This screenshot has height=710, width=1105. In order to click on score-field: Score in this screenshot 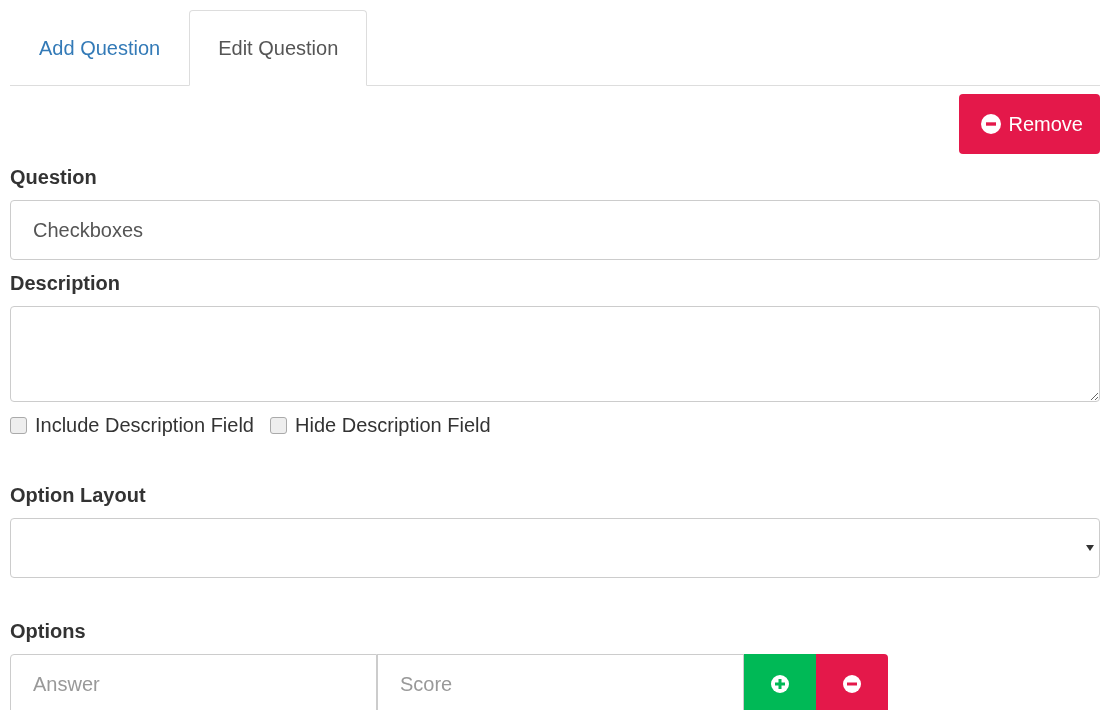, I will do `click(560, 682)`.